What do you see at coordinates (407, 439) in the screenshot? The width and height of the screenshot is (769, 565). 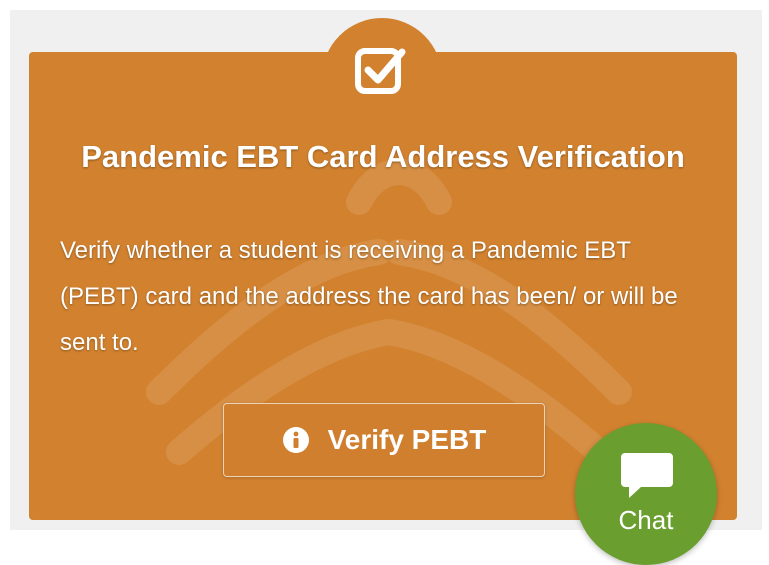 I see `verify-pebt-label: Verify PEBT` at bounding box center [407, 439].